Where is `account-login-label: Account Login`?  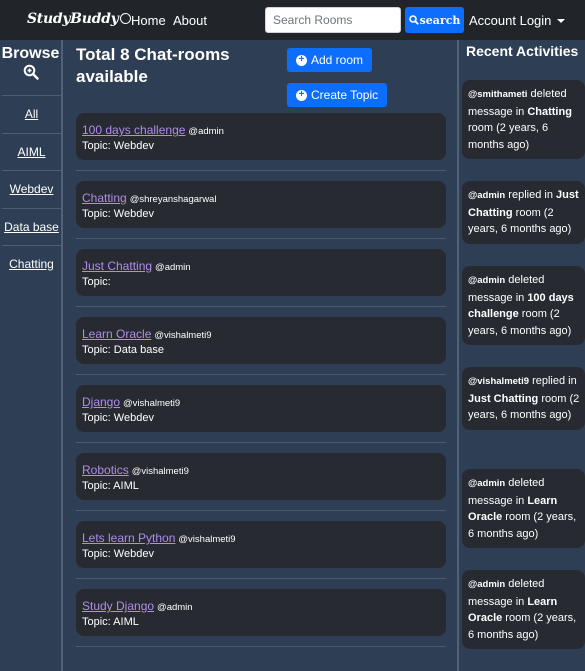 account-login-label: Account Login is located at coordinates (510, 20).